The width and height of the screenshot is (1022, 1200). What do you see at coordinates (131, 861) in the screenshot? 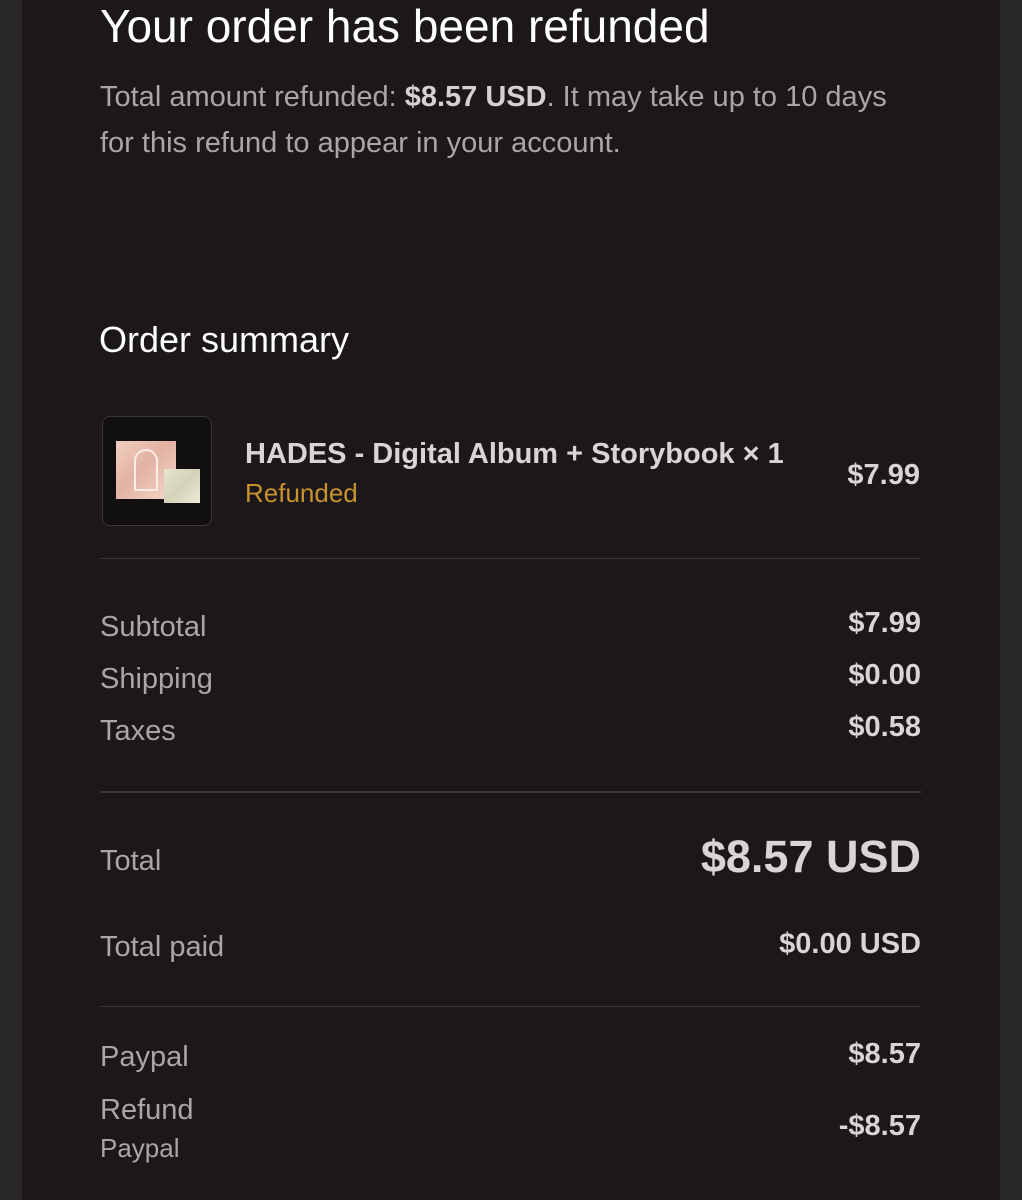
I see `total-label: Total` at bounding box center [131, 861].